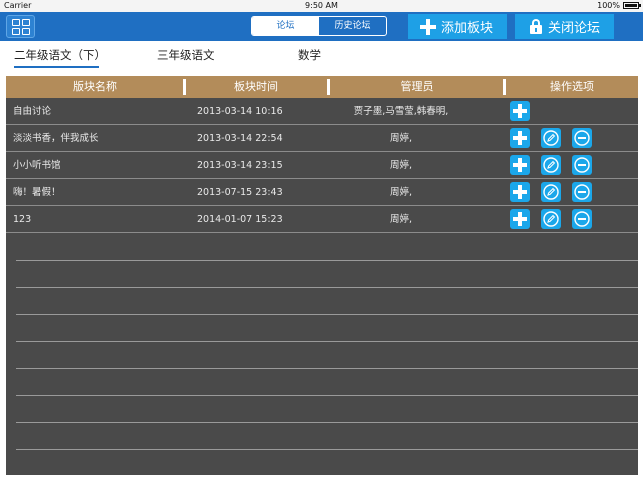 This screenshot has width=643, height=482. What do you see at coordinates (95, 86) in the screenshot?
I see `column-header-name: 版块名称` at bounding box center [95, 86].